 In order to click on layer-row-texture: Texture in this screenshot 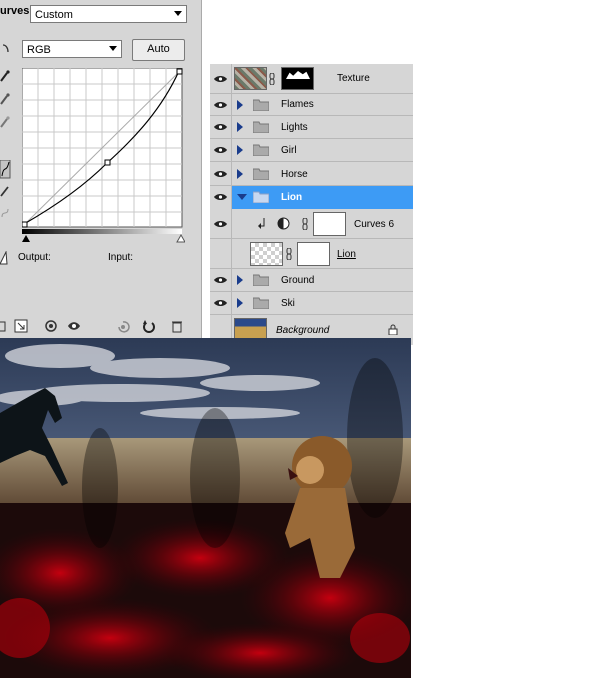, I will do `click(311, 79)`.